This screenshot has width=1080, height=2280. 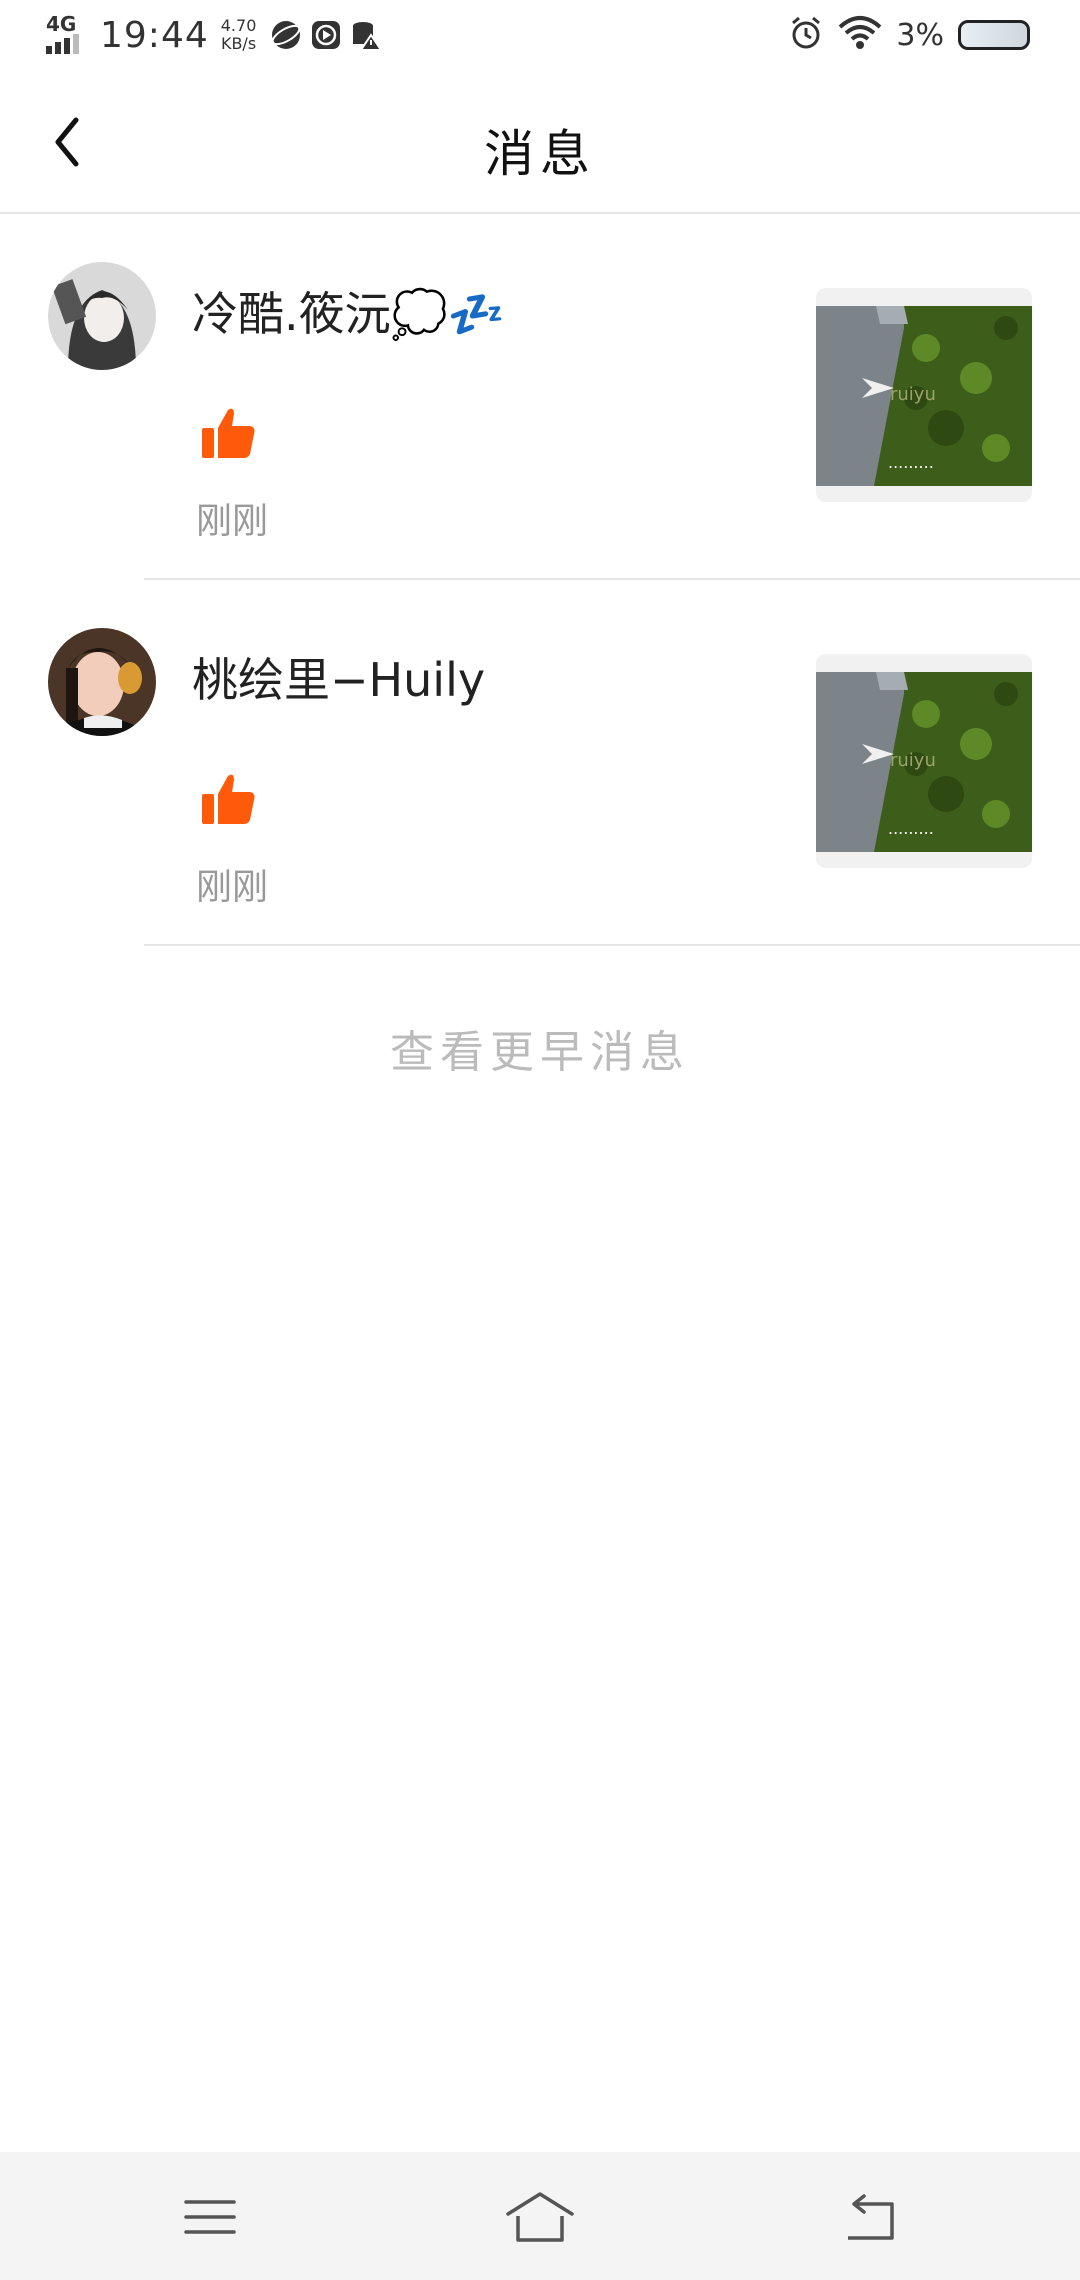 What do you see at coordinates (870, 2217) in the screenshot?
I see `back-nav-icon` at bounding box center [870, 2217].